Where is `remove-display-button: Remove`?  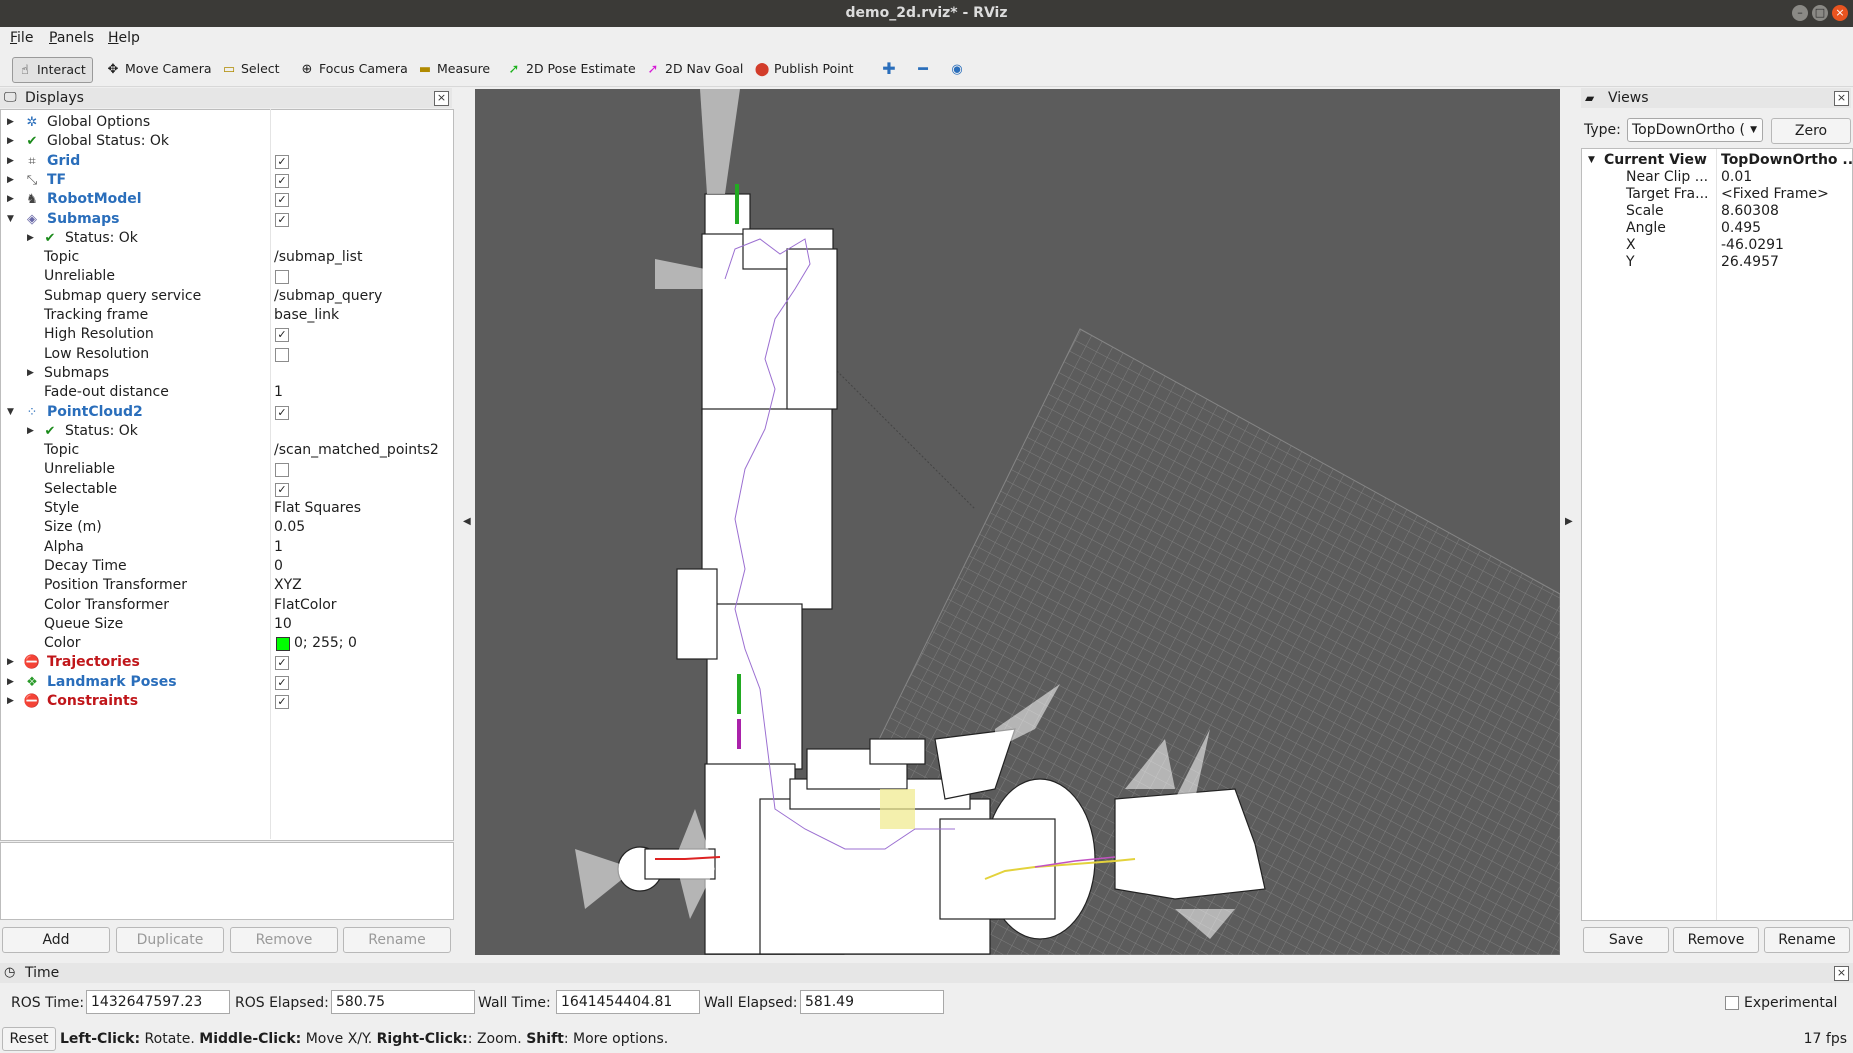
remove-display-button: Remove is located at coordinates (284, 940).